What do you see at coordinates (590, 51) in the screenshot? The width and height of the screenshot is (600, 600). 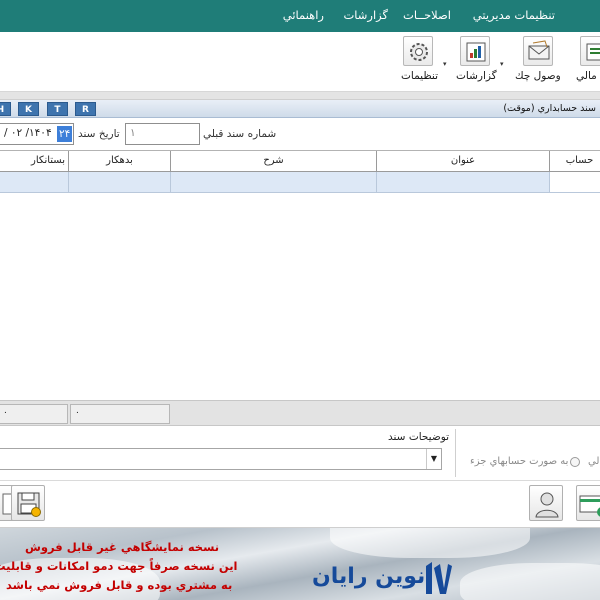 I see `financial-docs-icon` at bounding box center [590, 51].